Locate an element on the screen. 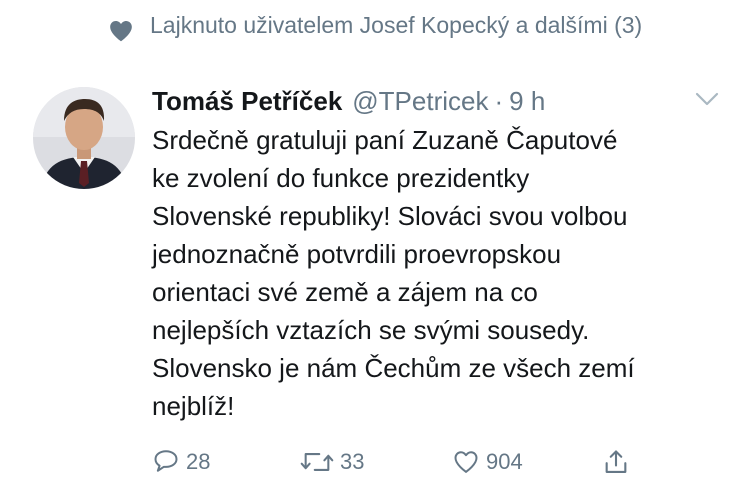  timestamp: 9 h is located at coordinates (527, 101).